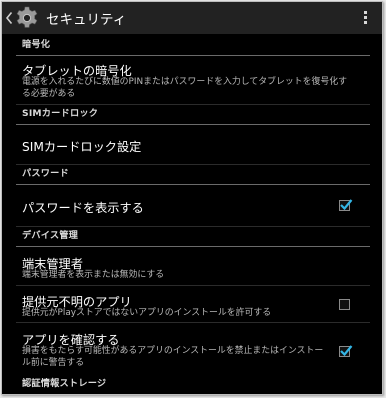  What do you see at coordinates (83, 208) in the screenshot?
I see `show-password-title: パスワードを表示する` at bounding box center [83, 208].